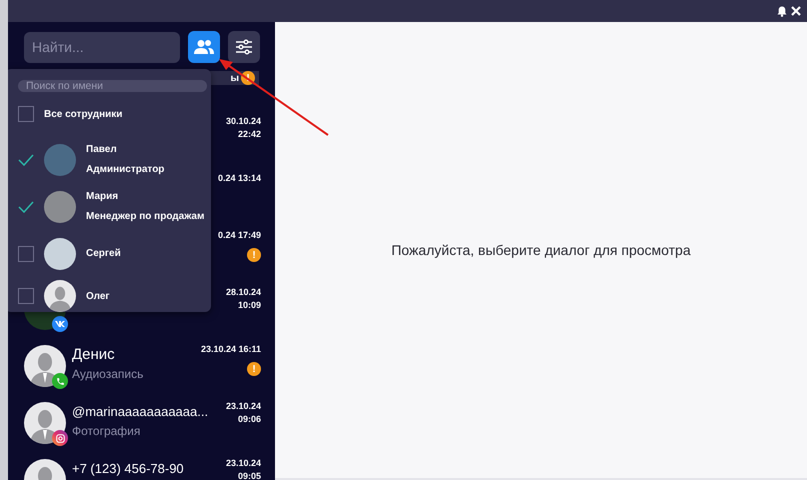 This screenshot has width=807, height=480. I want to click on timestamp: 28.10.24 10:09, so click(243, 299).